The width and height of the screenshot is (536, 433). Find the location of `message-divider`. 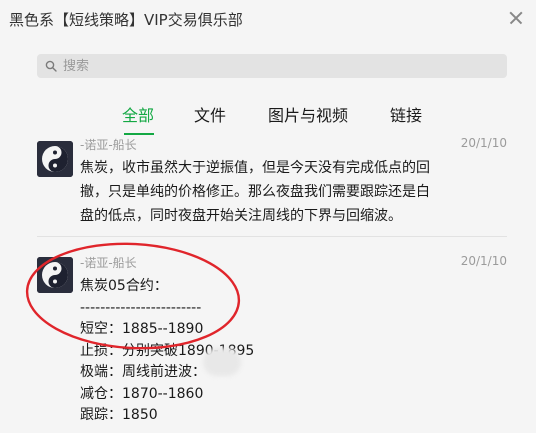

message-divider is located at coordinates (272, 236).